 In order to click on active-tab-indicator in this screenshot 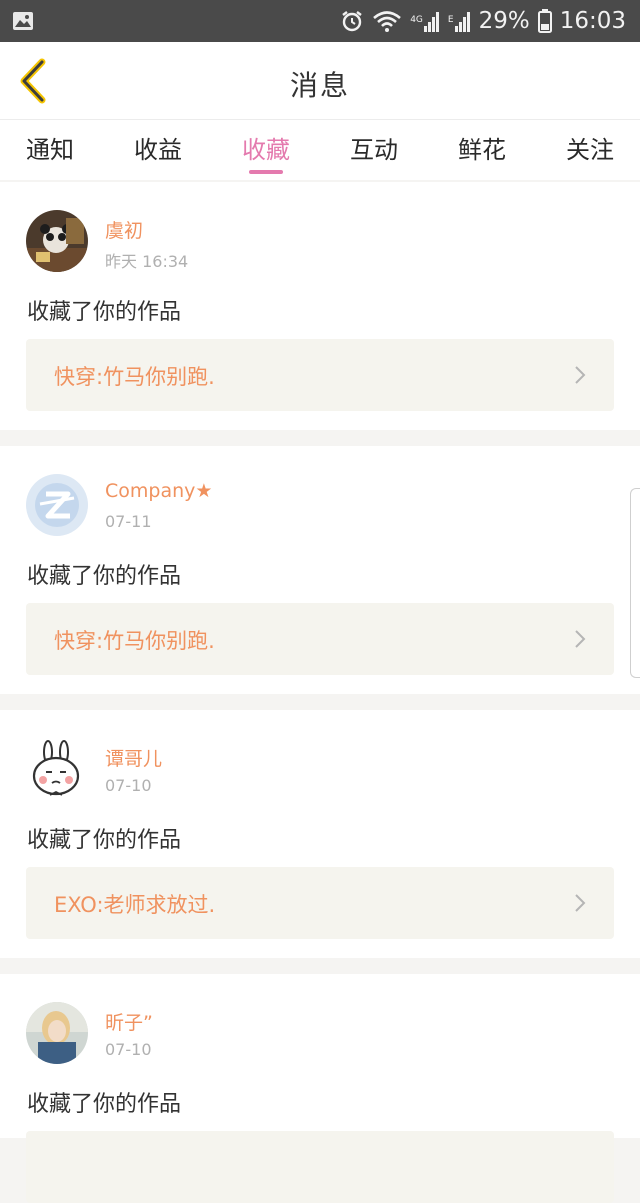, I will do `click(266, 172)`.